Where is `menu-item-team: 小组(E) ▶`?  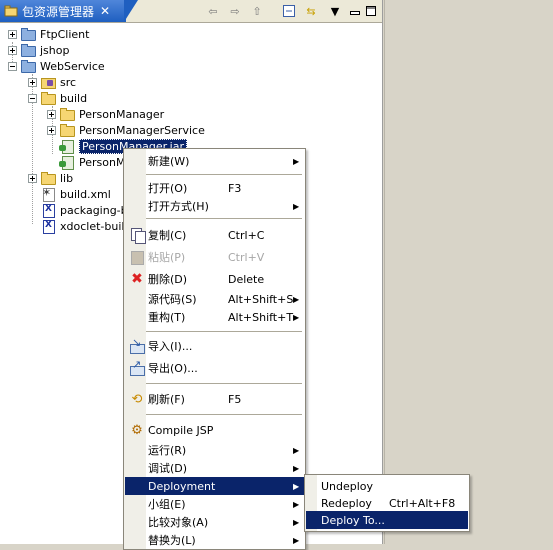 menu-item-team: 小组(E) ▶ is located at coordinates (214, 504).